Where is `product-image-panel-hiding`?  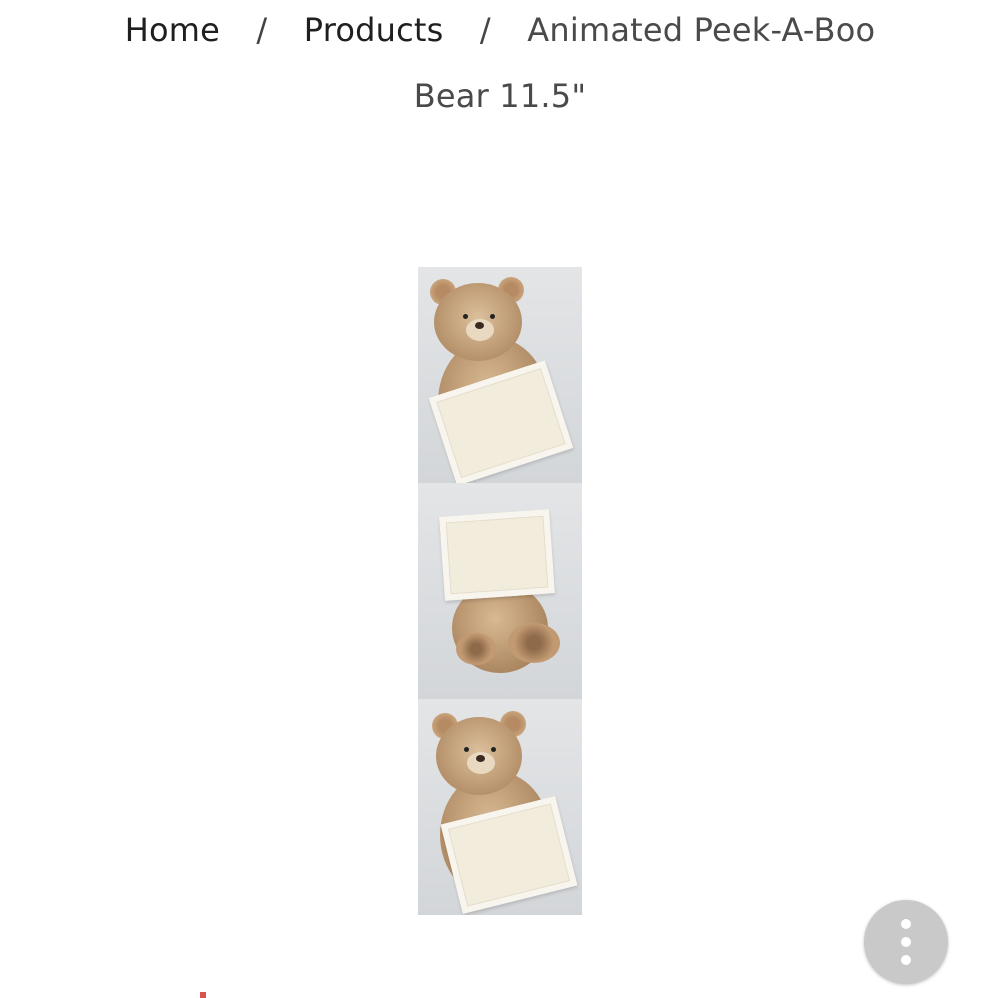
product-image-panel-hiding is located at coordinates (500, 591).